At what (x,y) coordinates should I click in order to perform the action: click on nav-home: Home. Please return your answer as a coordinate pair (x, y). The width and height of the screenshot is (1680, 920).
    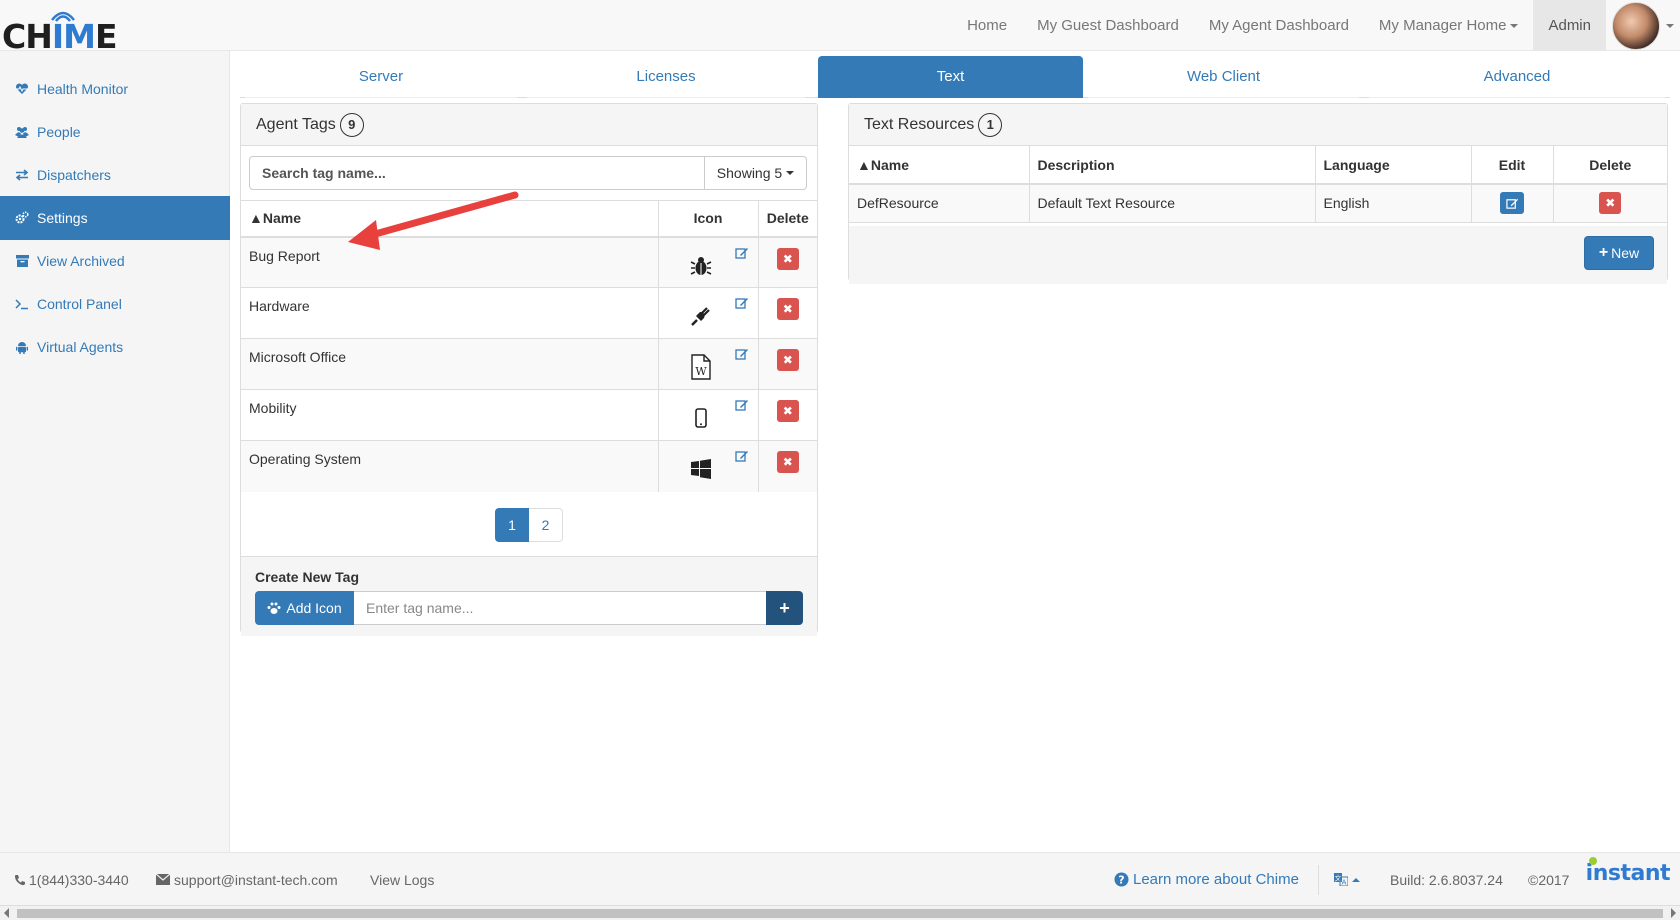
    Looking at the image, I should click on (987, 25).